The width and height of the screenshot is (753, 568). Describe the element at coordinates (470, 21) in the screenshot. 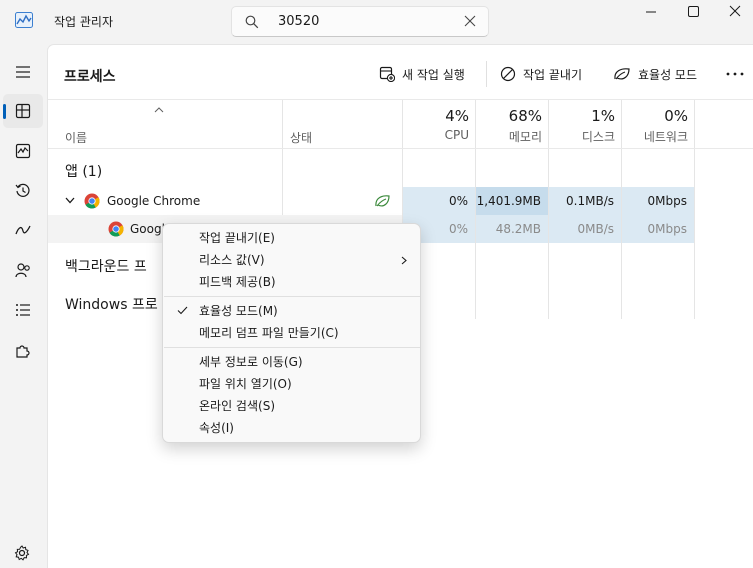

I see `clear-search-icon` at that location.